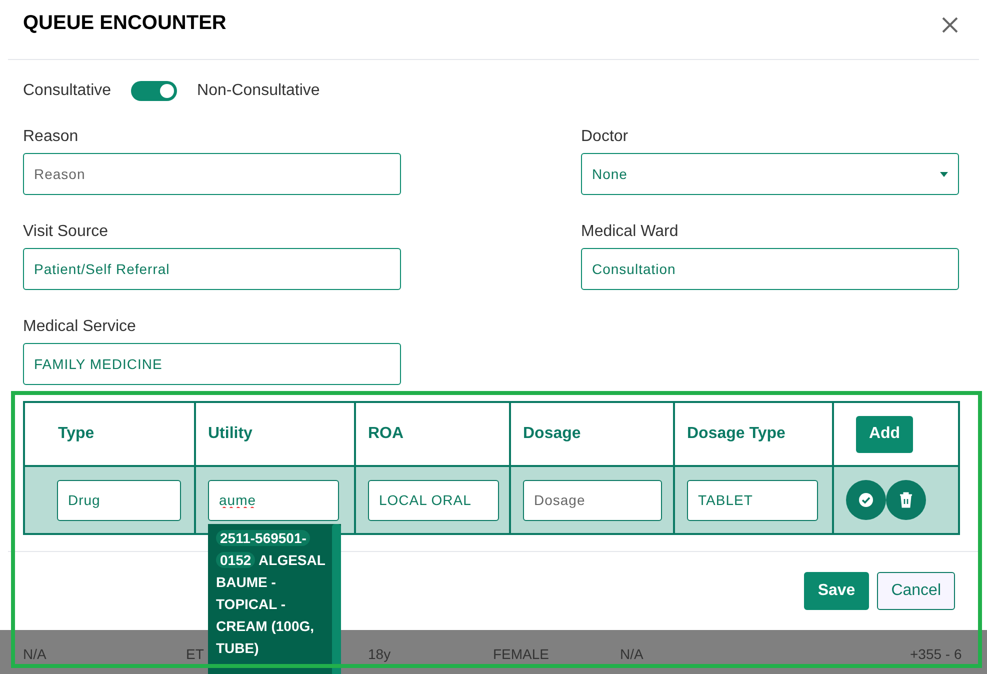 This screenshot has width=987, height=674. Describe the element at coordinates (51, 137) in the screenshot. I see `field-label: Reason` at that location.